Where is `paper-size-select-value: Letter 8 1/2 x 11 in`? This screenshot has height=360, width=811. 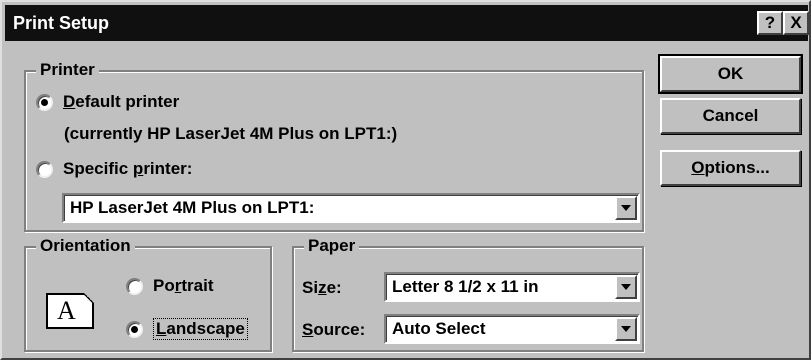 paper-size-select-value: Letter 8 1/2 x 11 in is located at coordinates (465, 286).